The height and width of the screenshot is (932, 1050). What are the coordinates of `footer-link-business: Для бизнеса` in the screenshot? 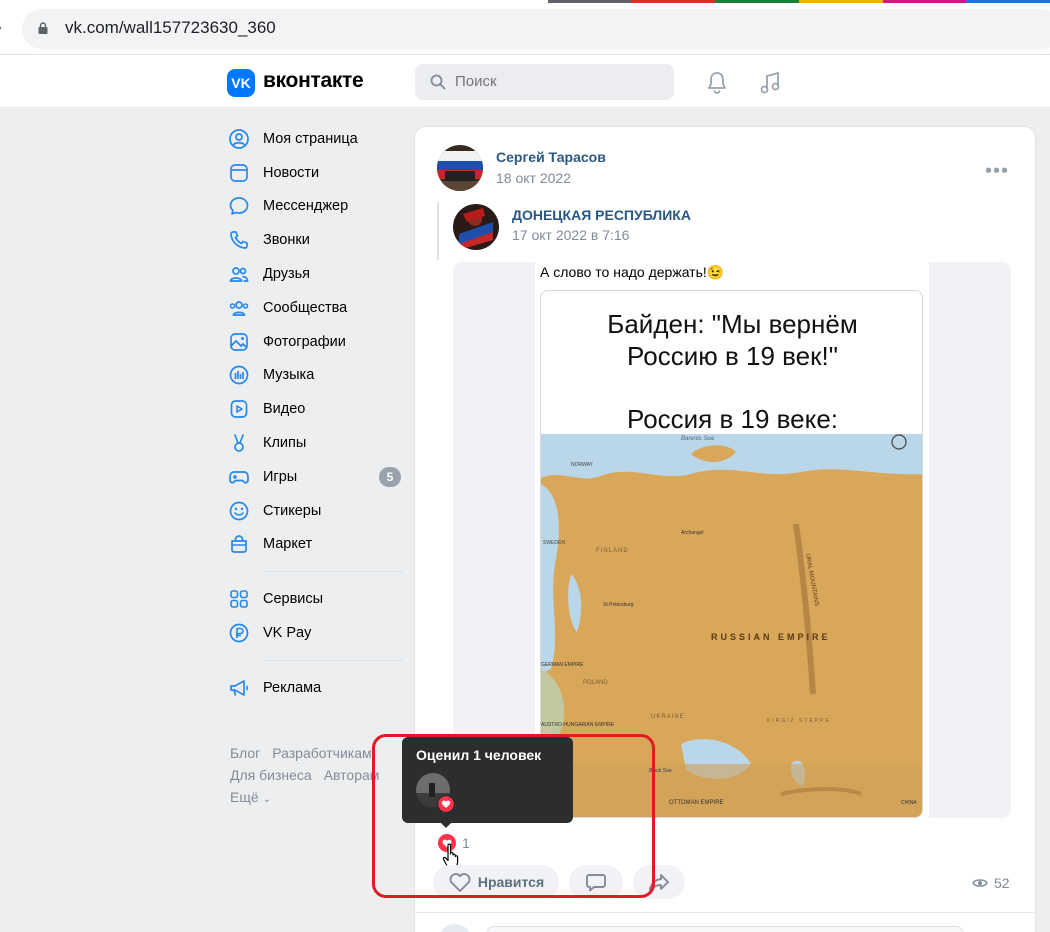 It's located at (271, 775).